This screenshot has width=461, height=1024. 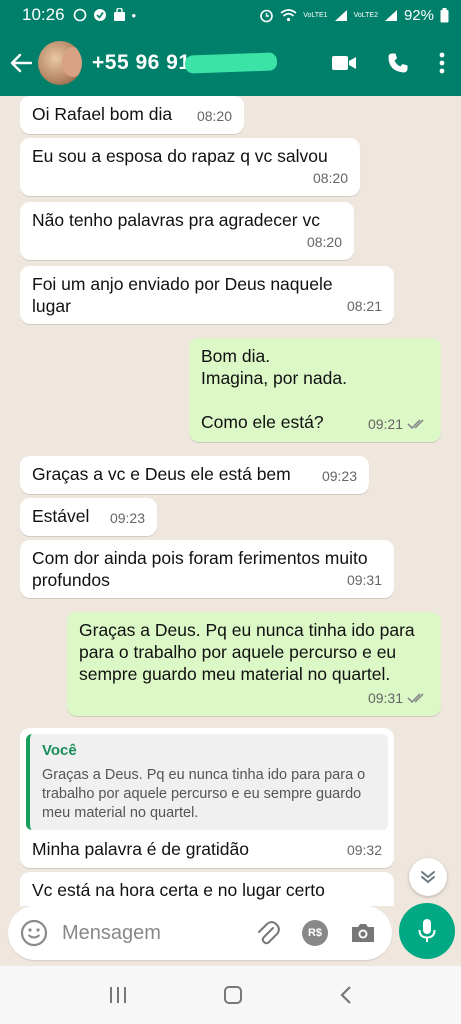 What do you see at coordinates (43, 14) in the screenshot?
I see `status-time: 10:26` at bounding box center [43, 14].